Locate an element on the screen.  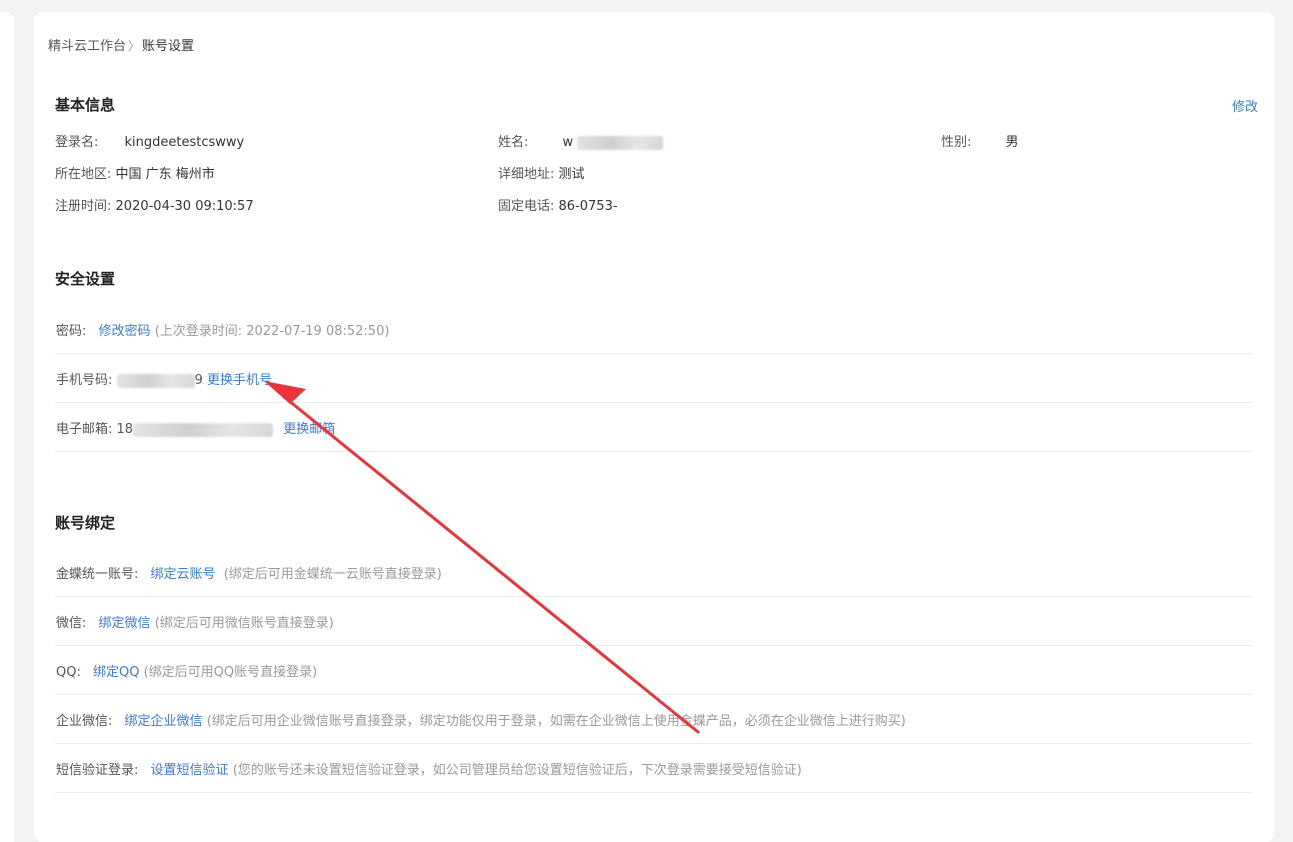
bind-wecom-link: 绑定企业微信 is located at coordinates (164, 721).